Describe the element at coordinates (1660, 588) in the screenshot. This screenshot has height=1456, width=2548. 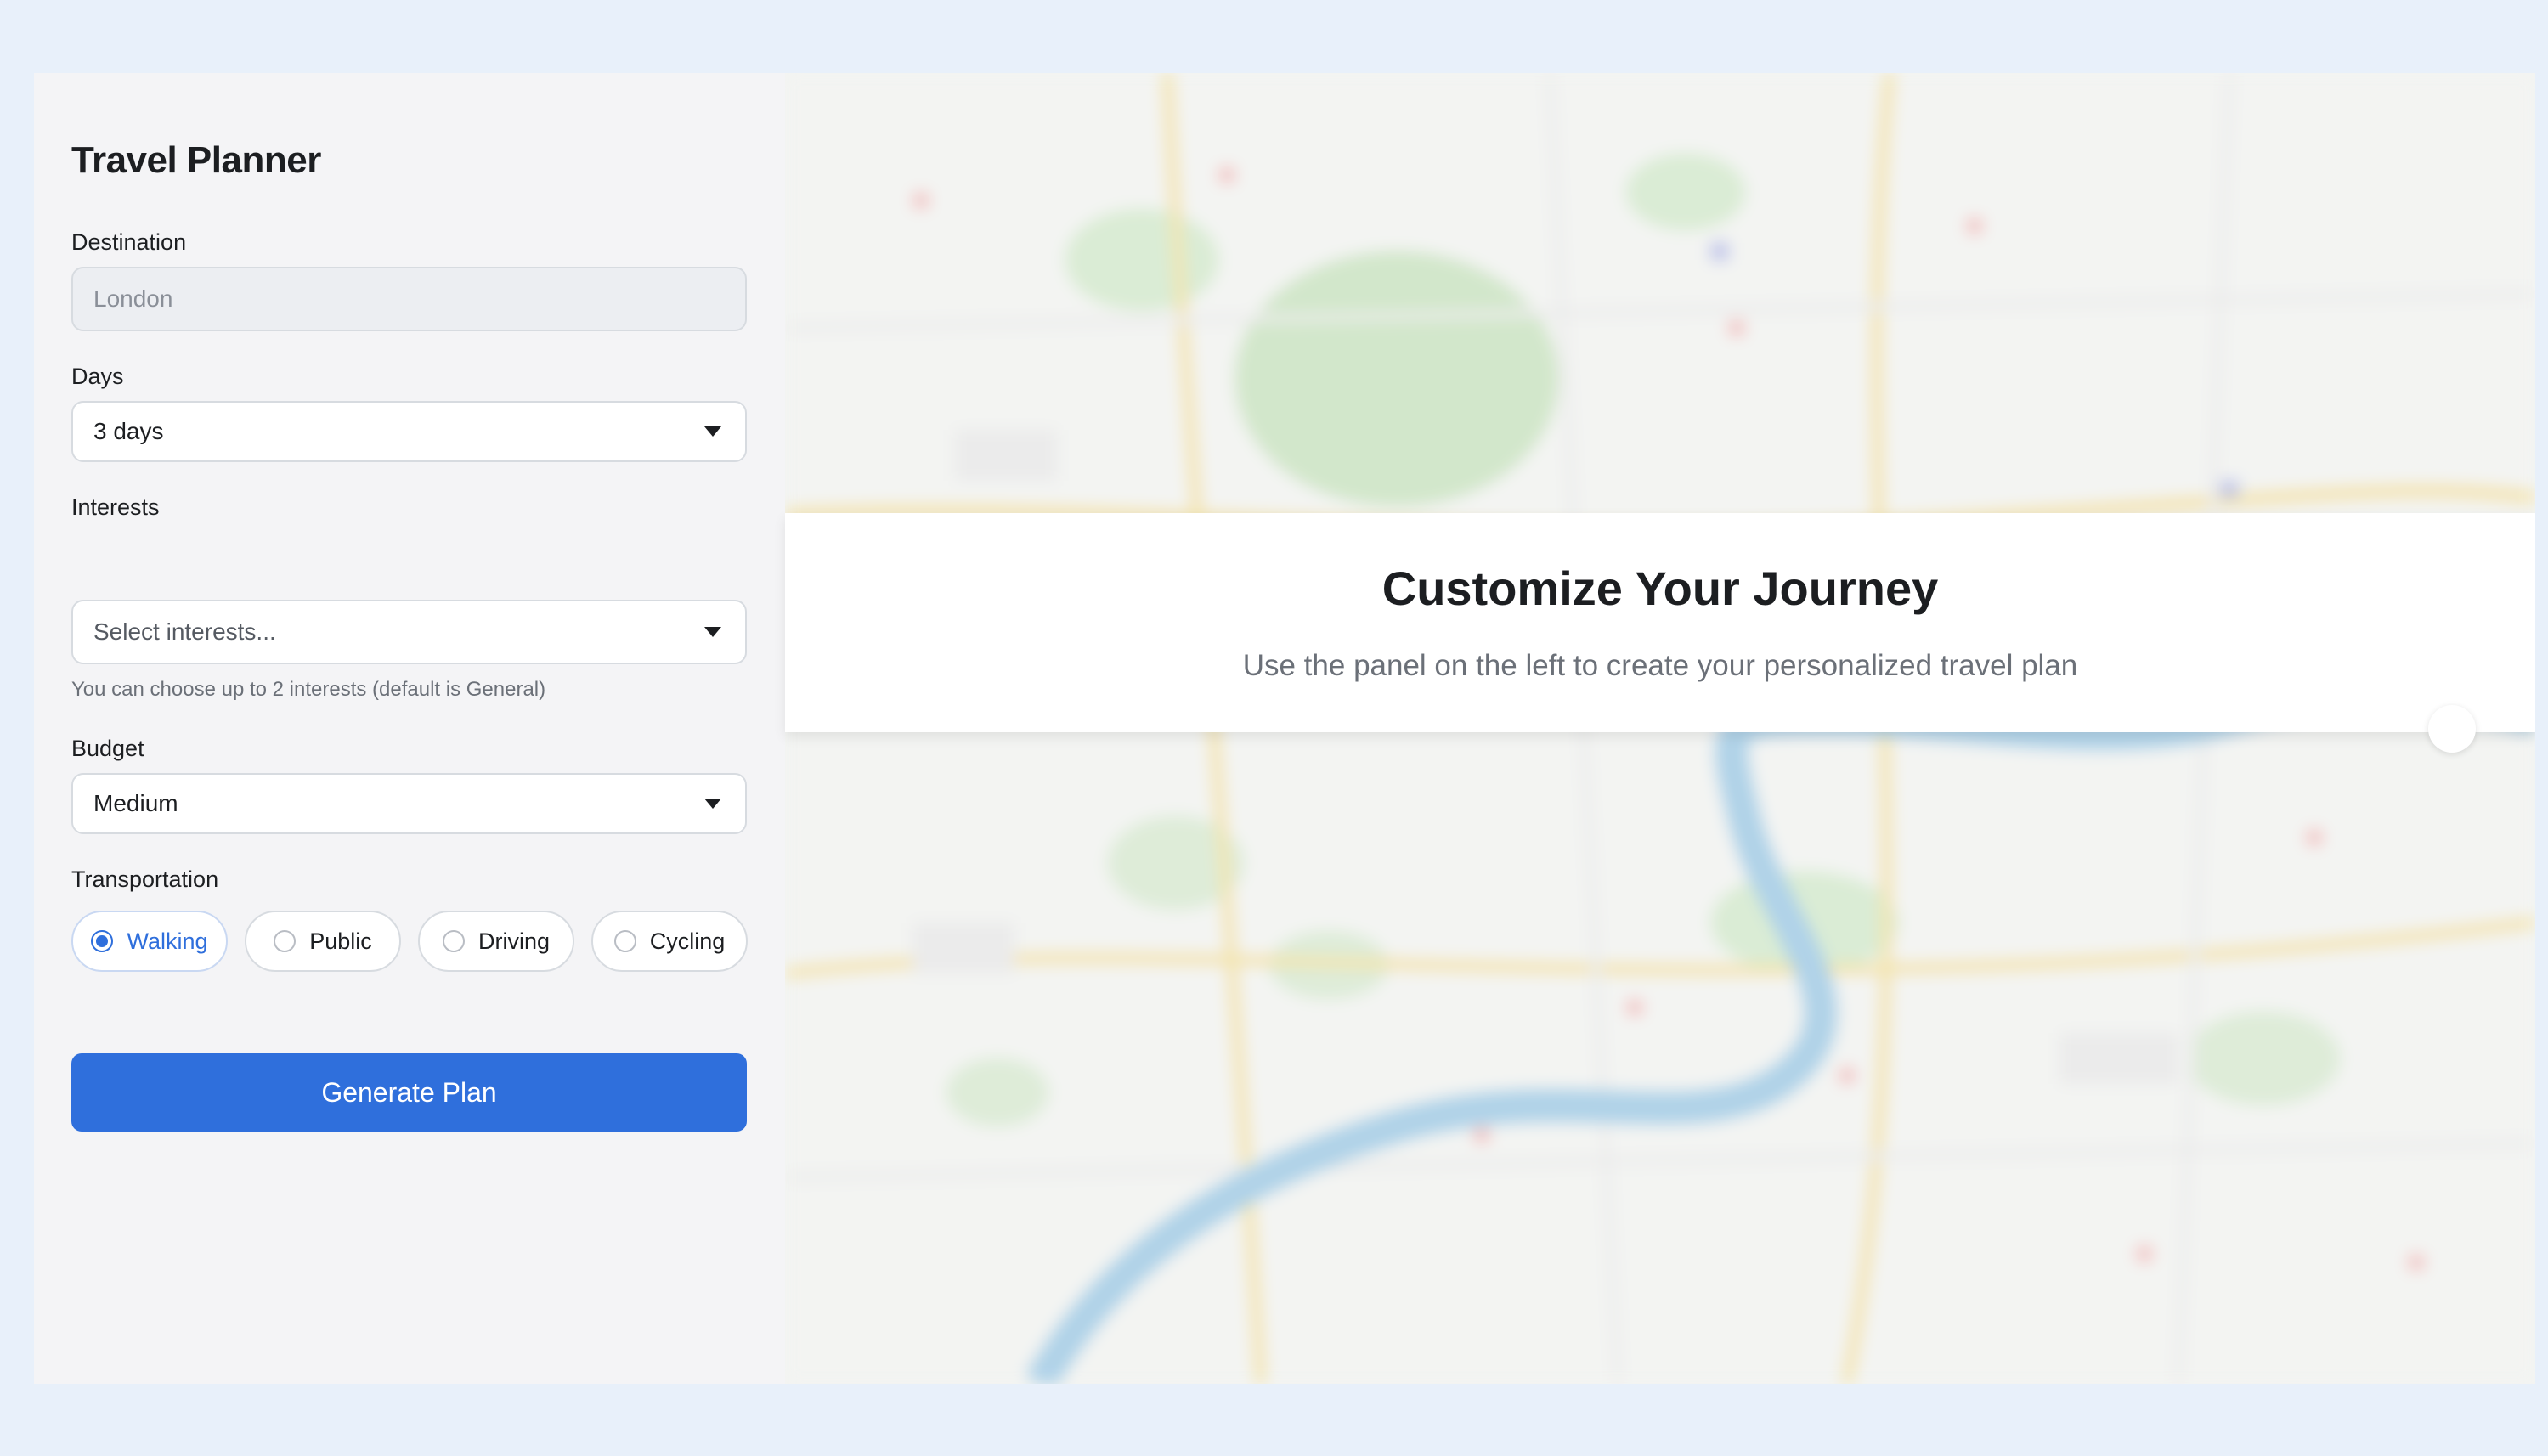
I see `banner-title: Customize Your Journey` at that location.